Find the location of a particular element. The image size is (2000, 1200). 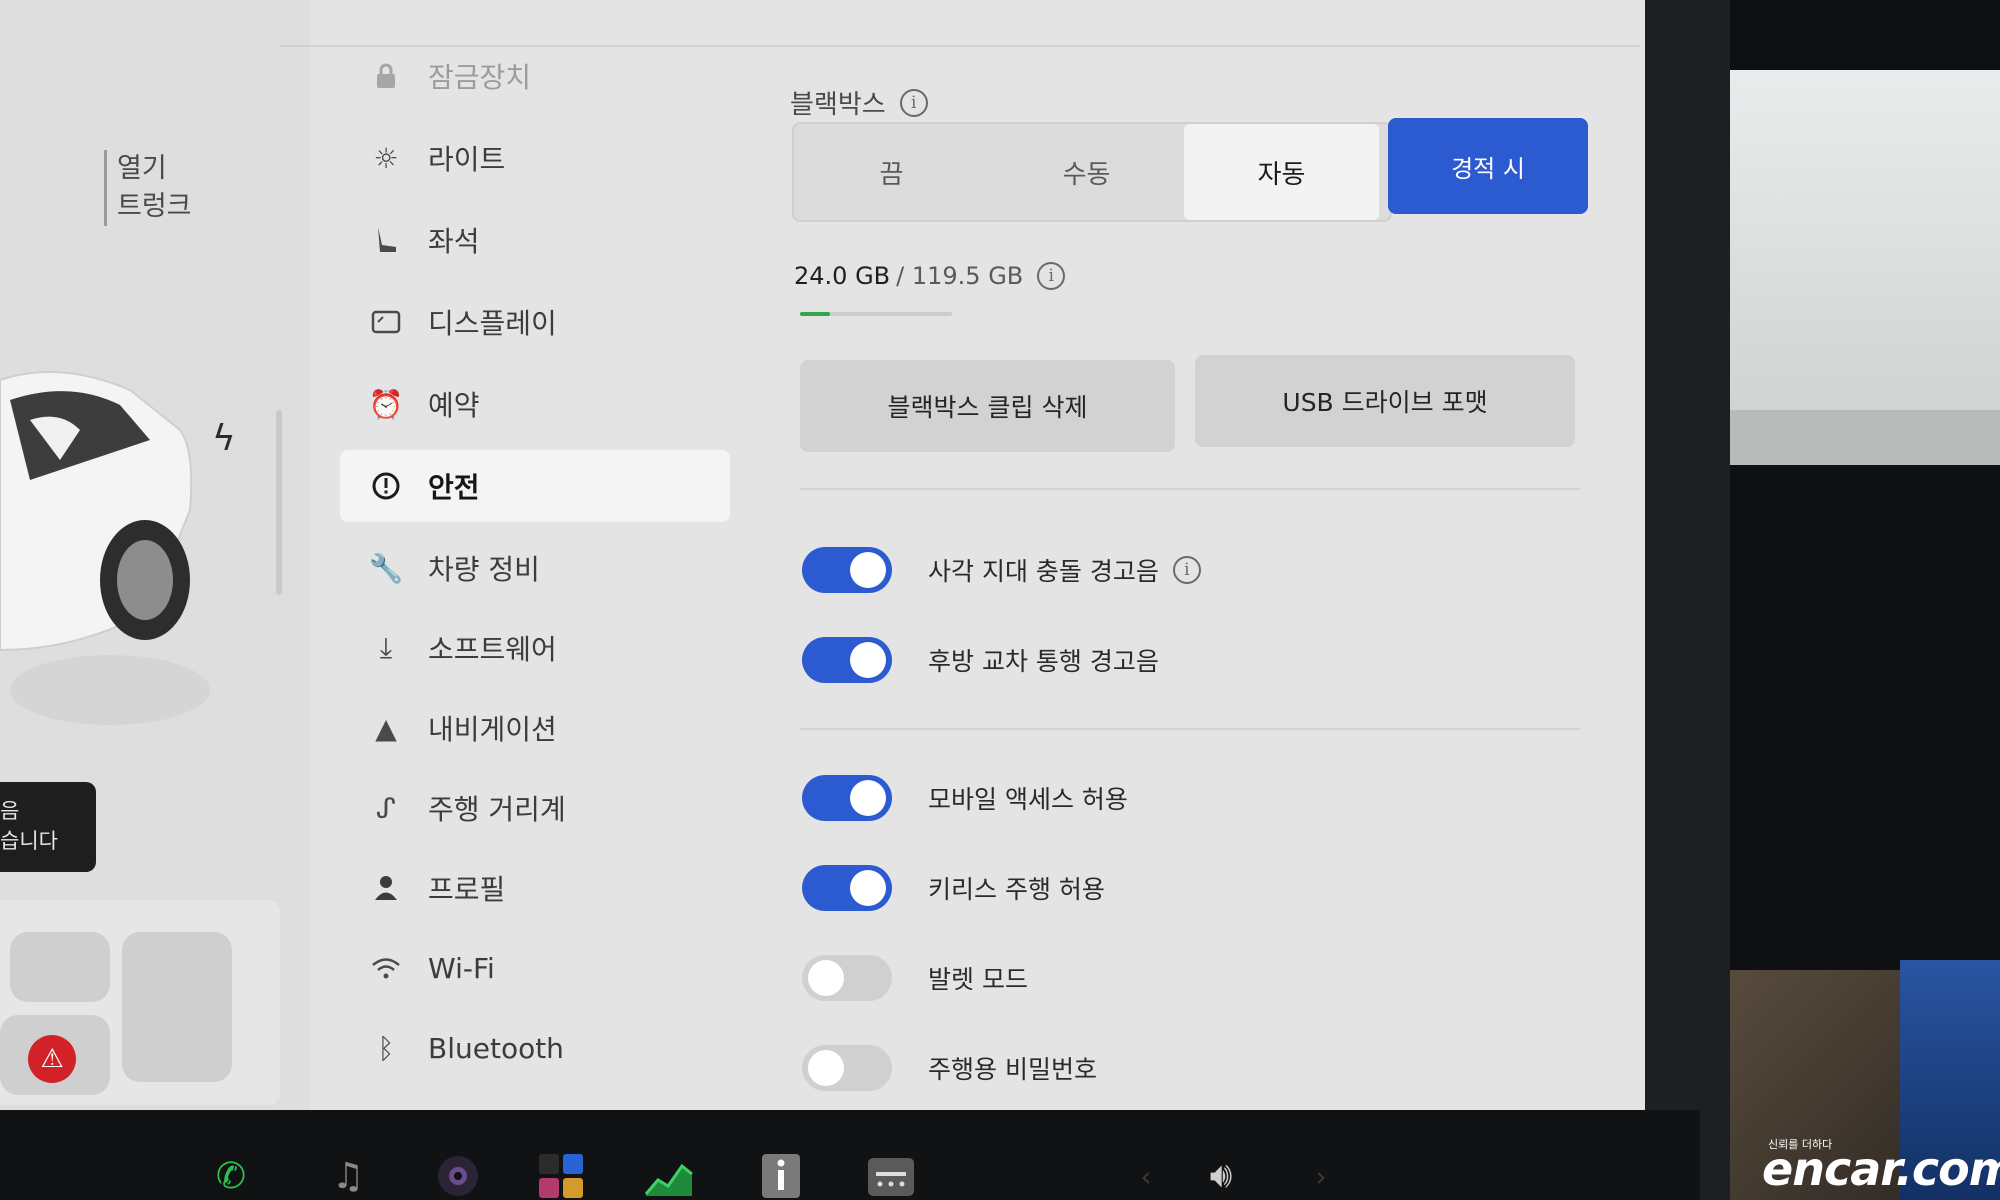

toggle-label: 발렛 모드 is located at coordinates (978, 979).